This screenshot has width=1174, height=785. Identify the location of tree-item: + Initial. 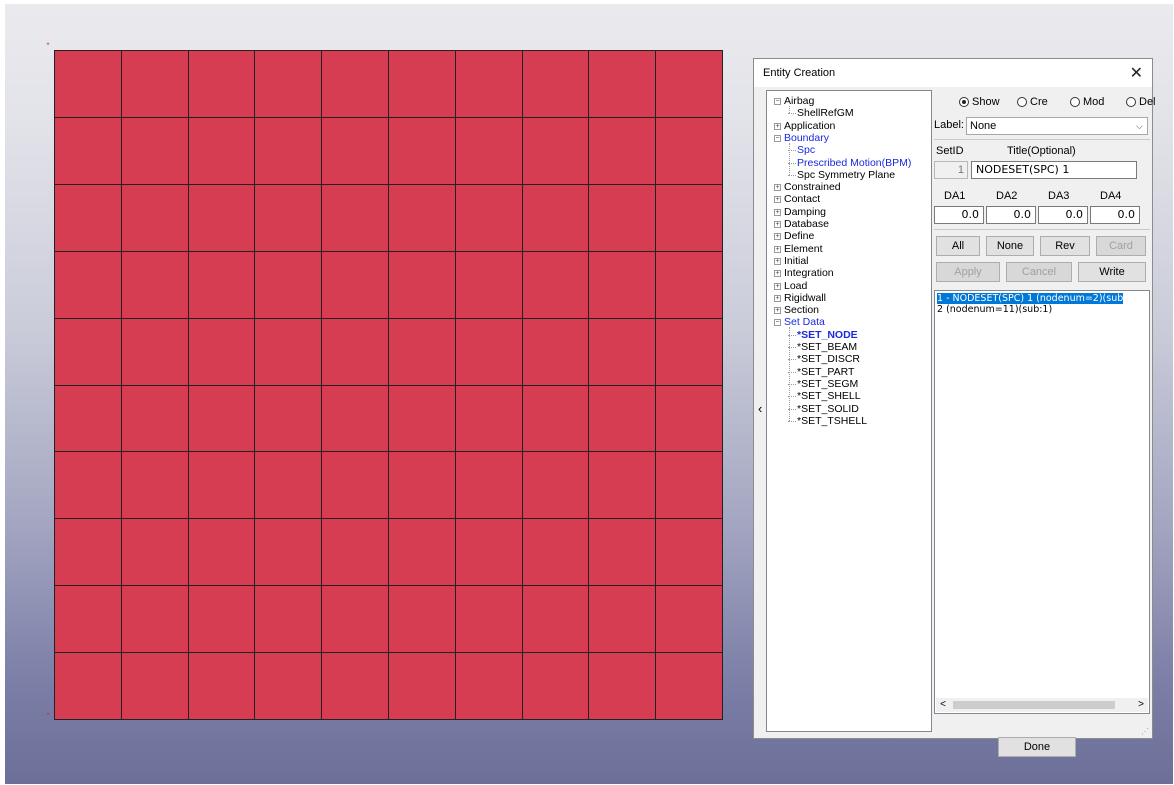
(791, 261).